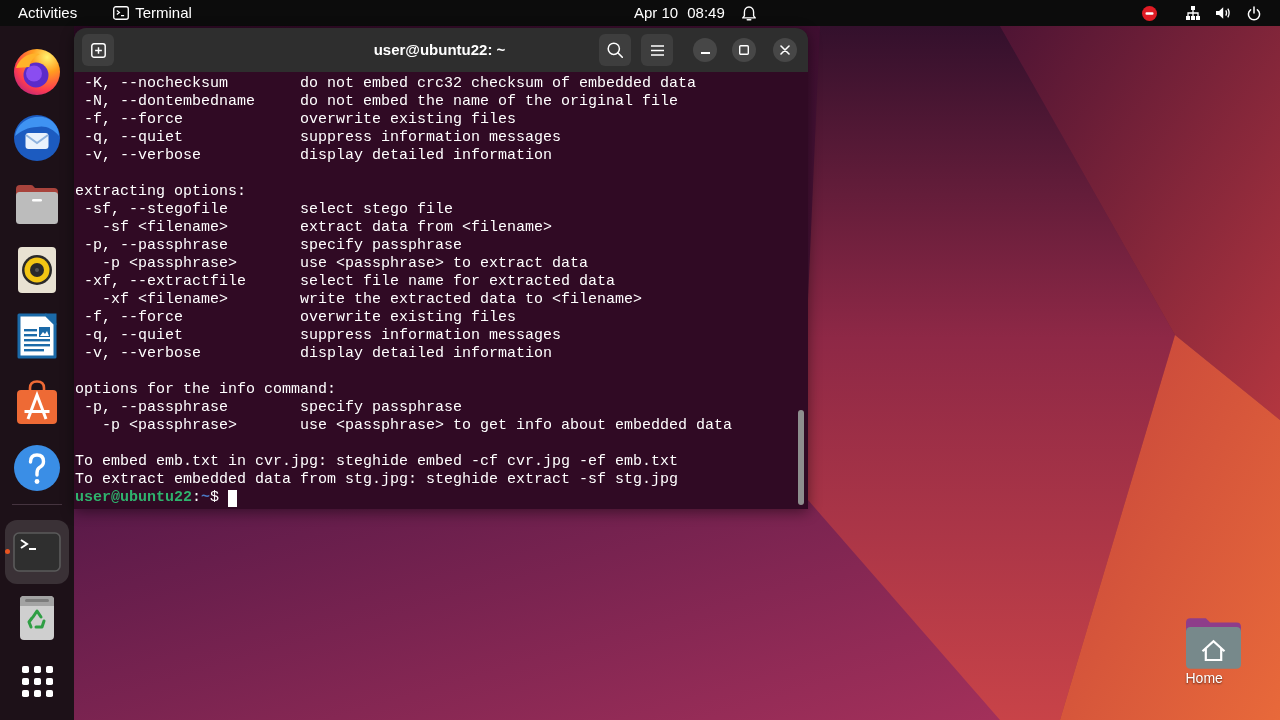 Image resolution: width=1280 pixels, height=720 pixels. Describe the element at coordinates (161, 192) in the screenshot. I see `section-heading: extracting options:` at that location.